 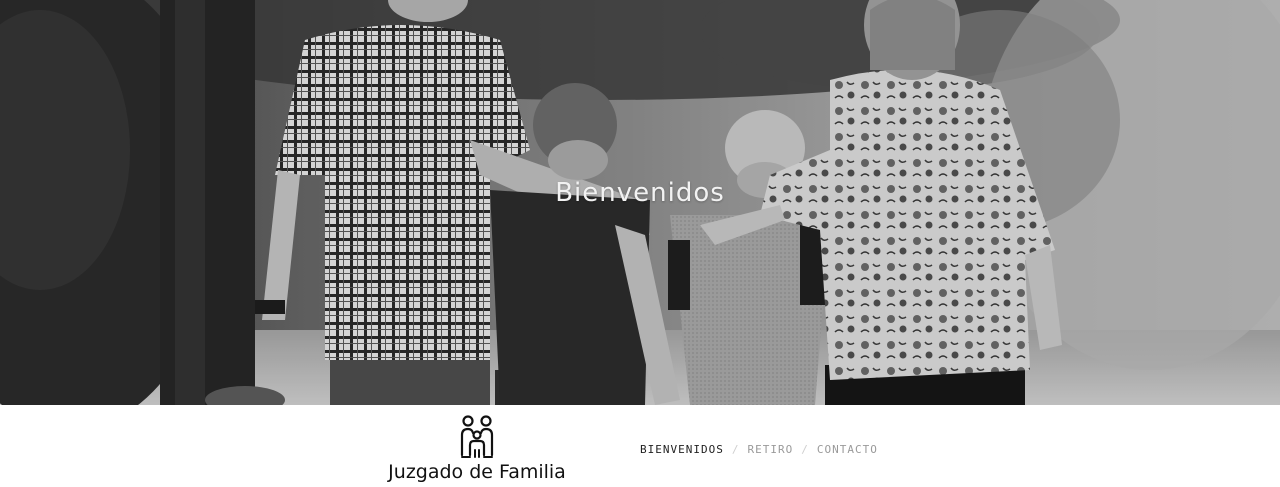 What do you see at coordinates (477, 436) in the screenshot?
I see `family-icon` at bounding box center [477, 436].